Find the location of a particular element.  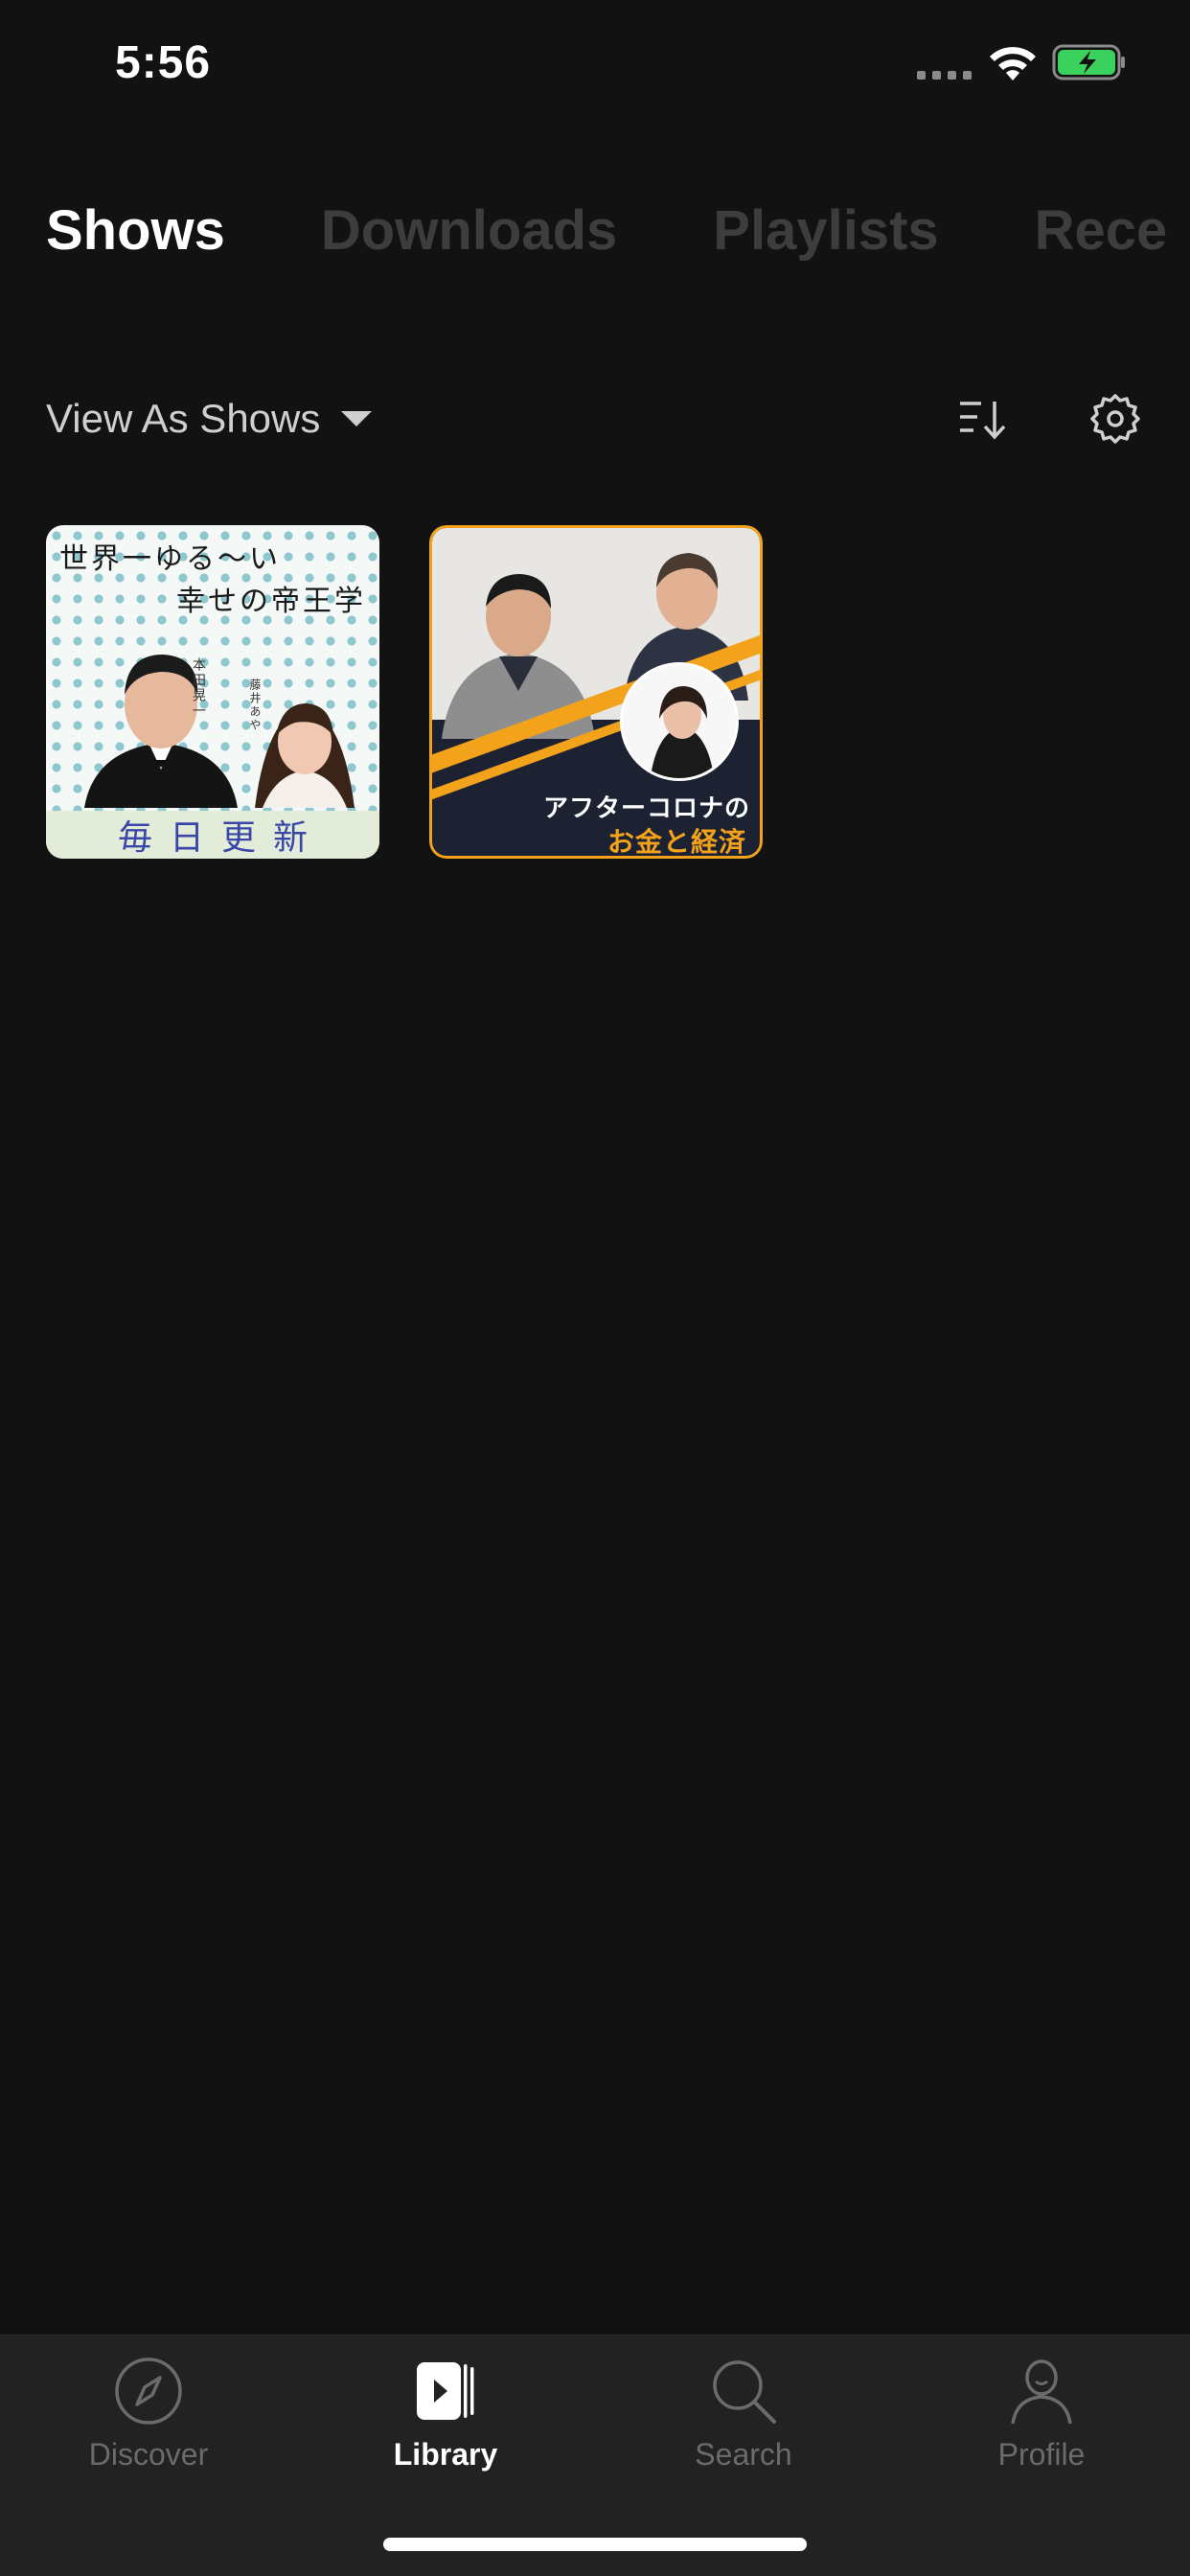

nav-label: Search is located at coordinates (744, 2454).